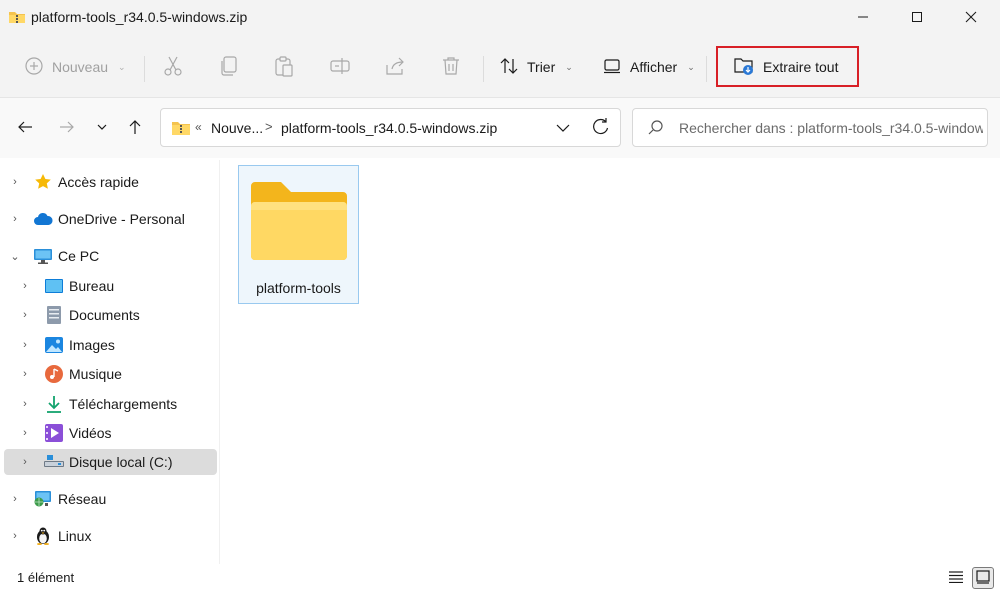 This screenshot has height=592, width=1000. Describe the element at coordinates (79, 256) in the screenshot. I see `sidebar-item-label: Ce PC` at that location.